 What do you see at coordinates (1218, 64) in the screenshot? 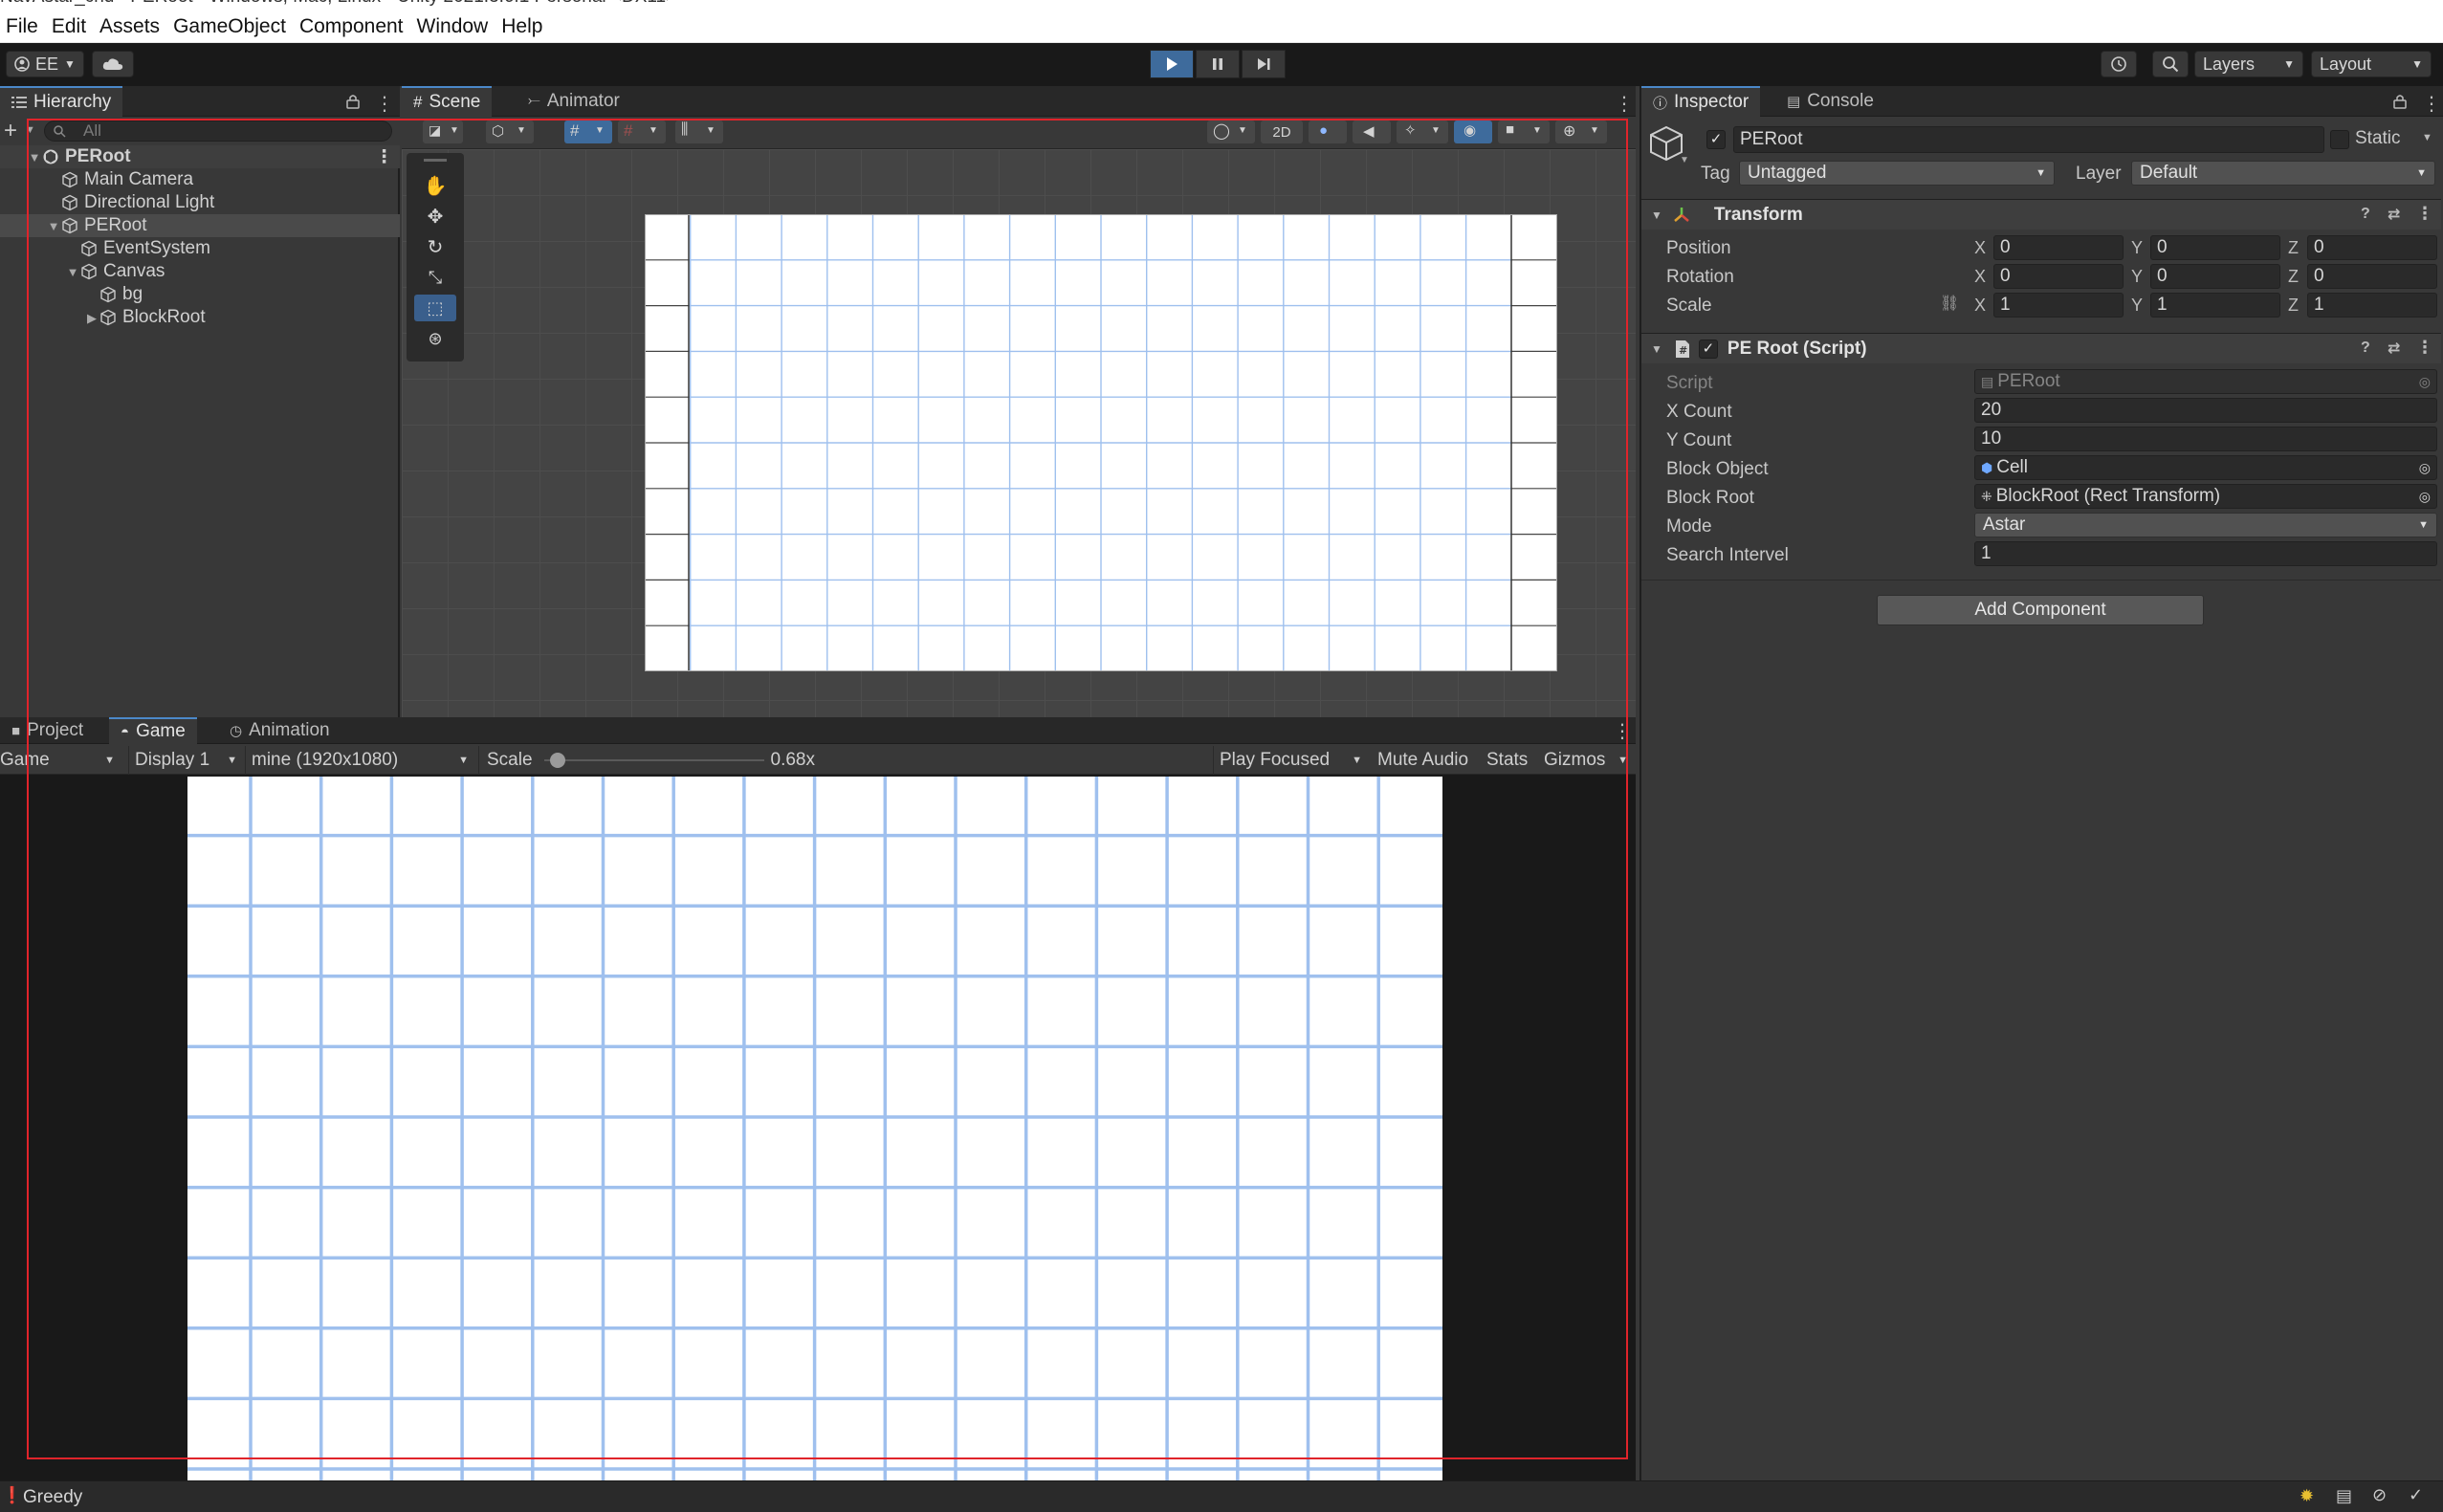
I see `pause-button` at bounding box center [1218, 64].